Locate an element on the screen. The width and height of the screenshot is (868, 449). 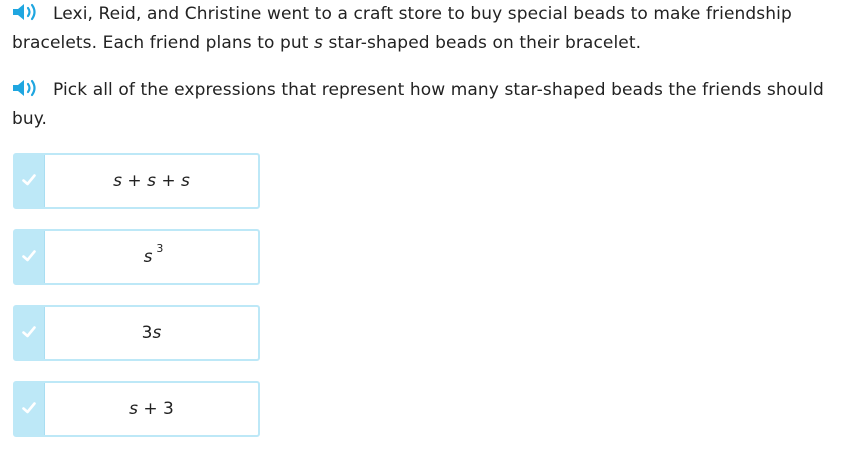
expr-exponent: 3 is located at coordinates (160, 248).